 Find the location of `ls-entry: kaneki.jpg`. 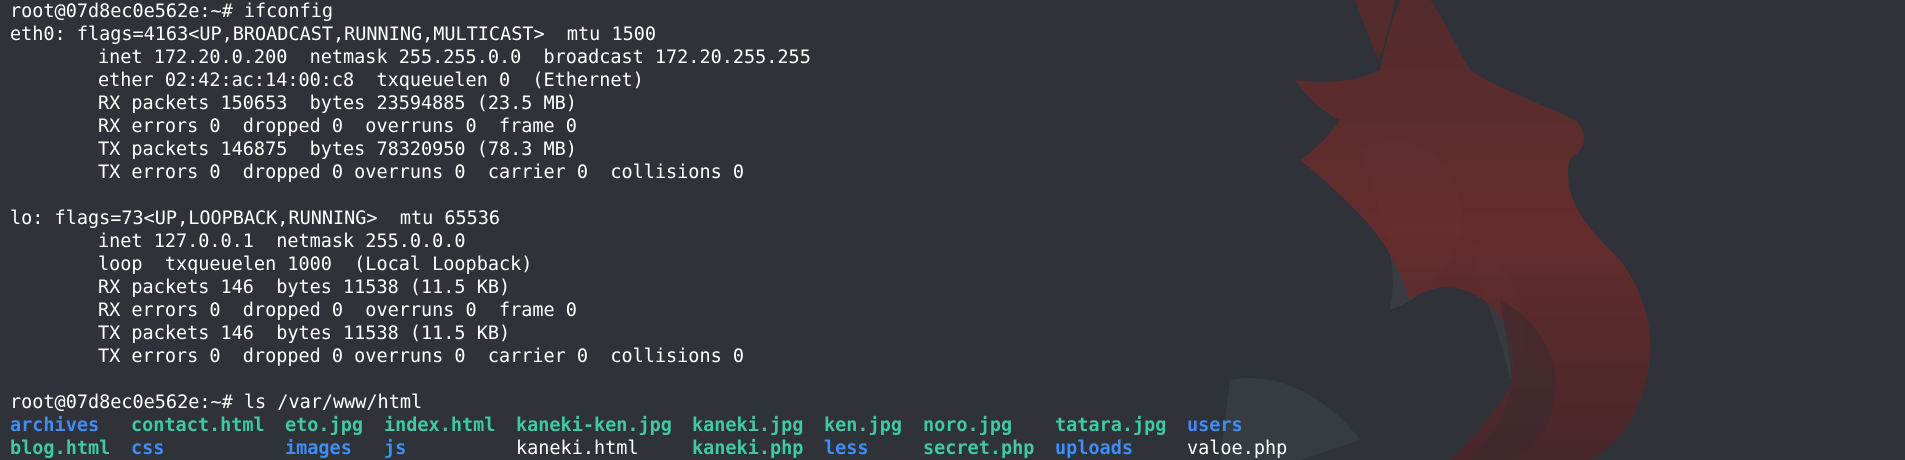

ls-entry: kaneki.jpg is located at coordinates (748, 425).